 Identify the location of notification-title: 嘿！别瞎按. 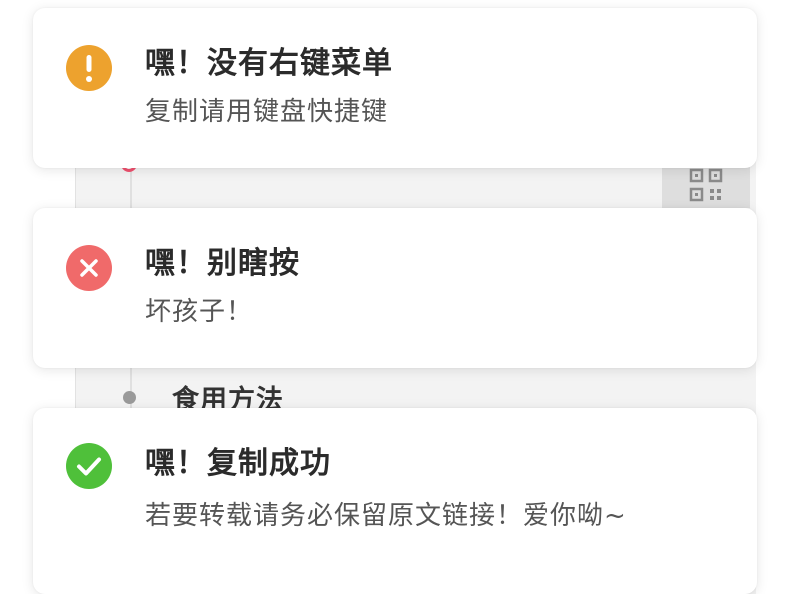
(222, 263).